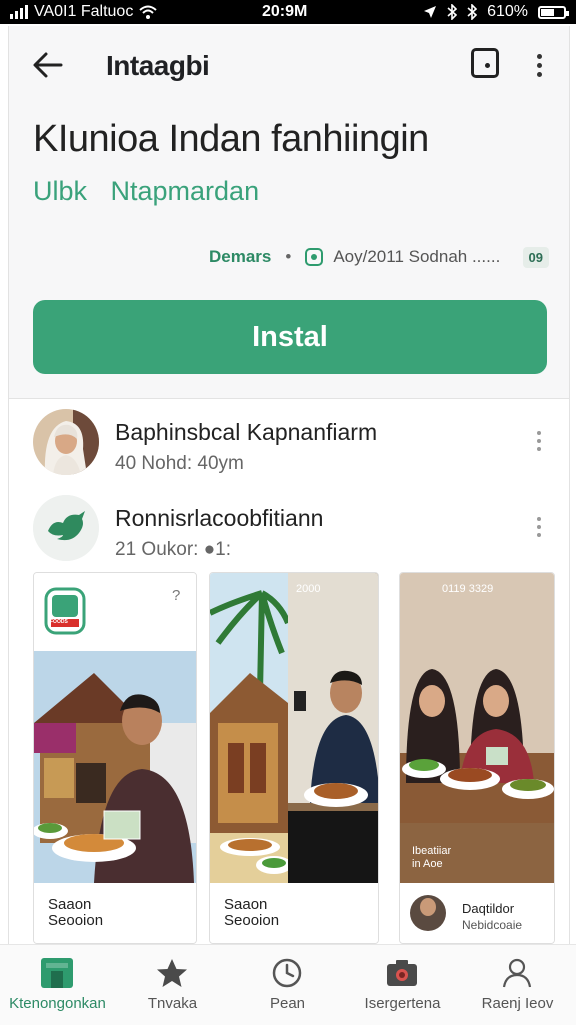  What do you see at coordinates (59, 622) in the screenshot?
I see `screenshot-logo-text: FOODS` at bounding box center [59, 622].